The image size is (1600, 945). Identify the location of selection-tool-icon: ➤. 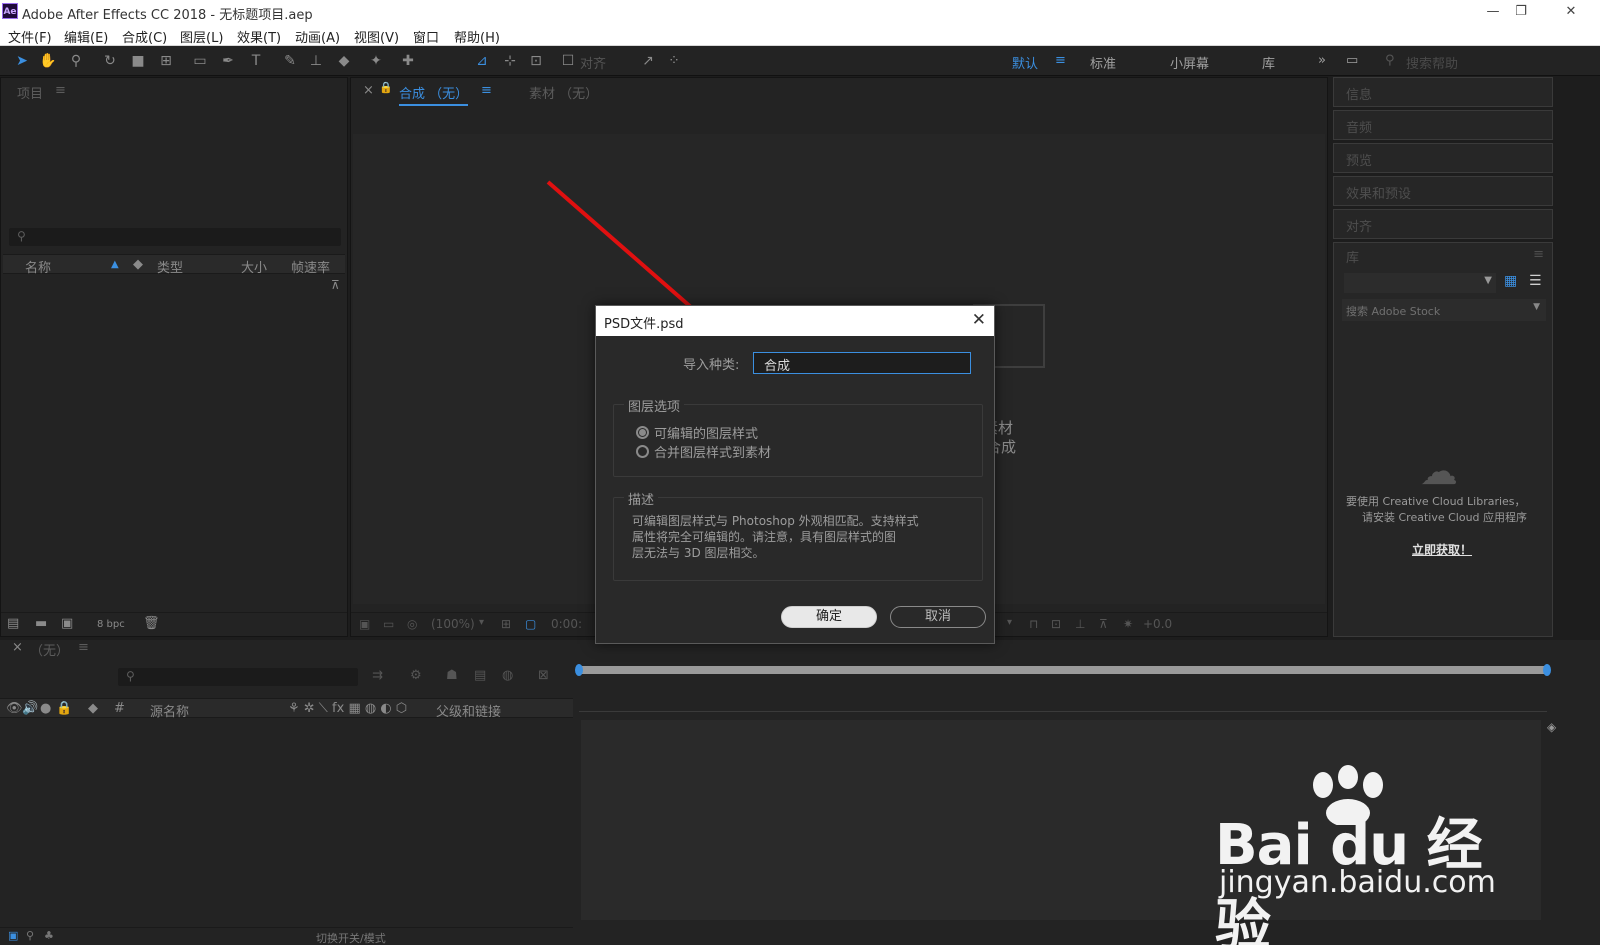
(22, 61).